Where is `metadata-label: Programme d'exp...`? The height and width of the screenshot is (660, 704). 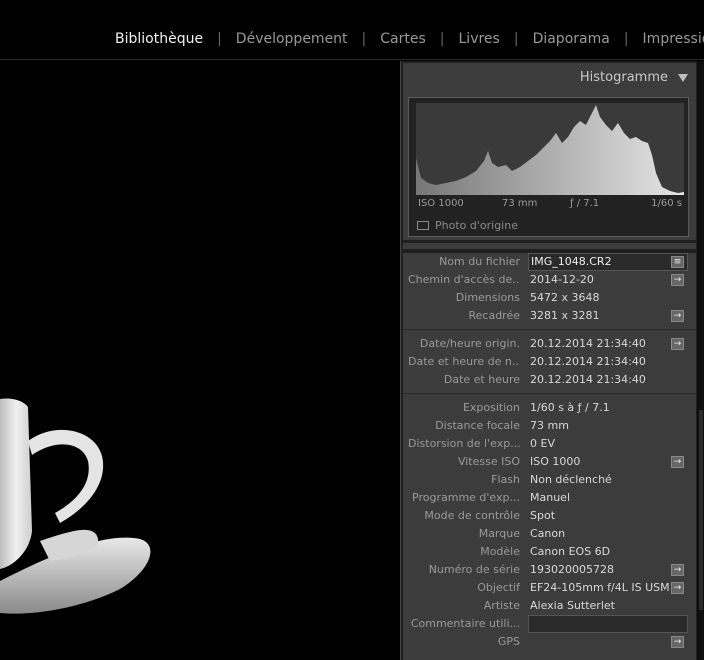
metadata-label: Programme d'exp... is located at coordinates (466, 497).